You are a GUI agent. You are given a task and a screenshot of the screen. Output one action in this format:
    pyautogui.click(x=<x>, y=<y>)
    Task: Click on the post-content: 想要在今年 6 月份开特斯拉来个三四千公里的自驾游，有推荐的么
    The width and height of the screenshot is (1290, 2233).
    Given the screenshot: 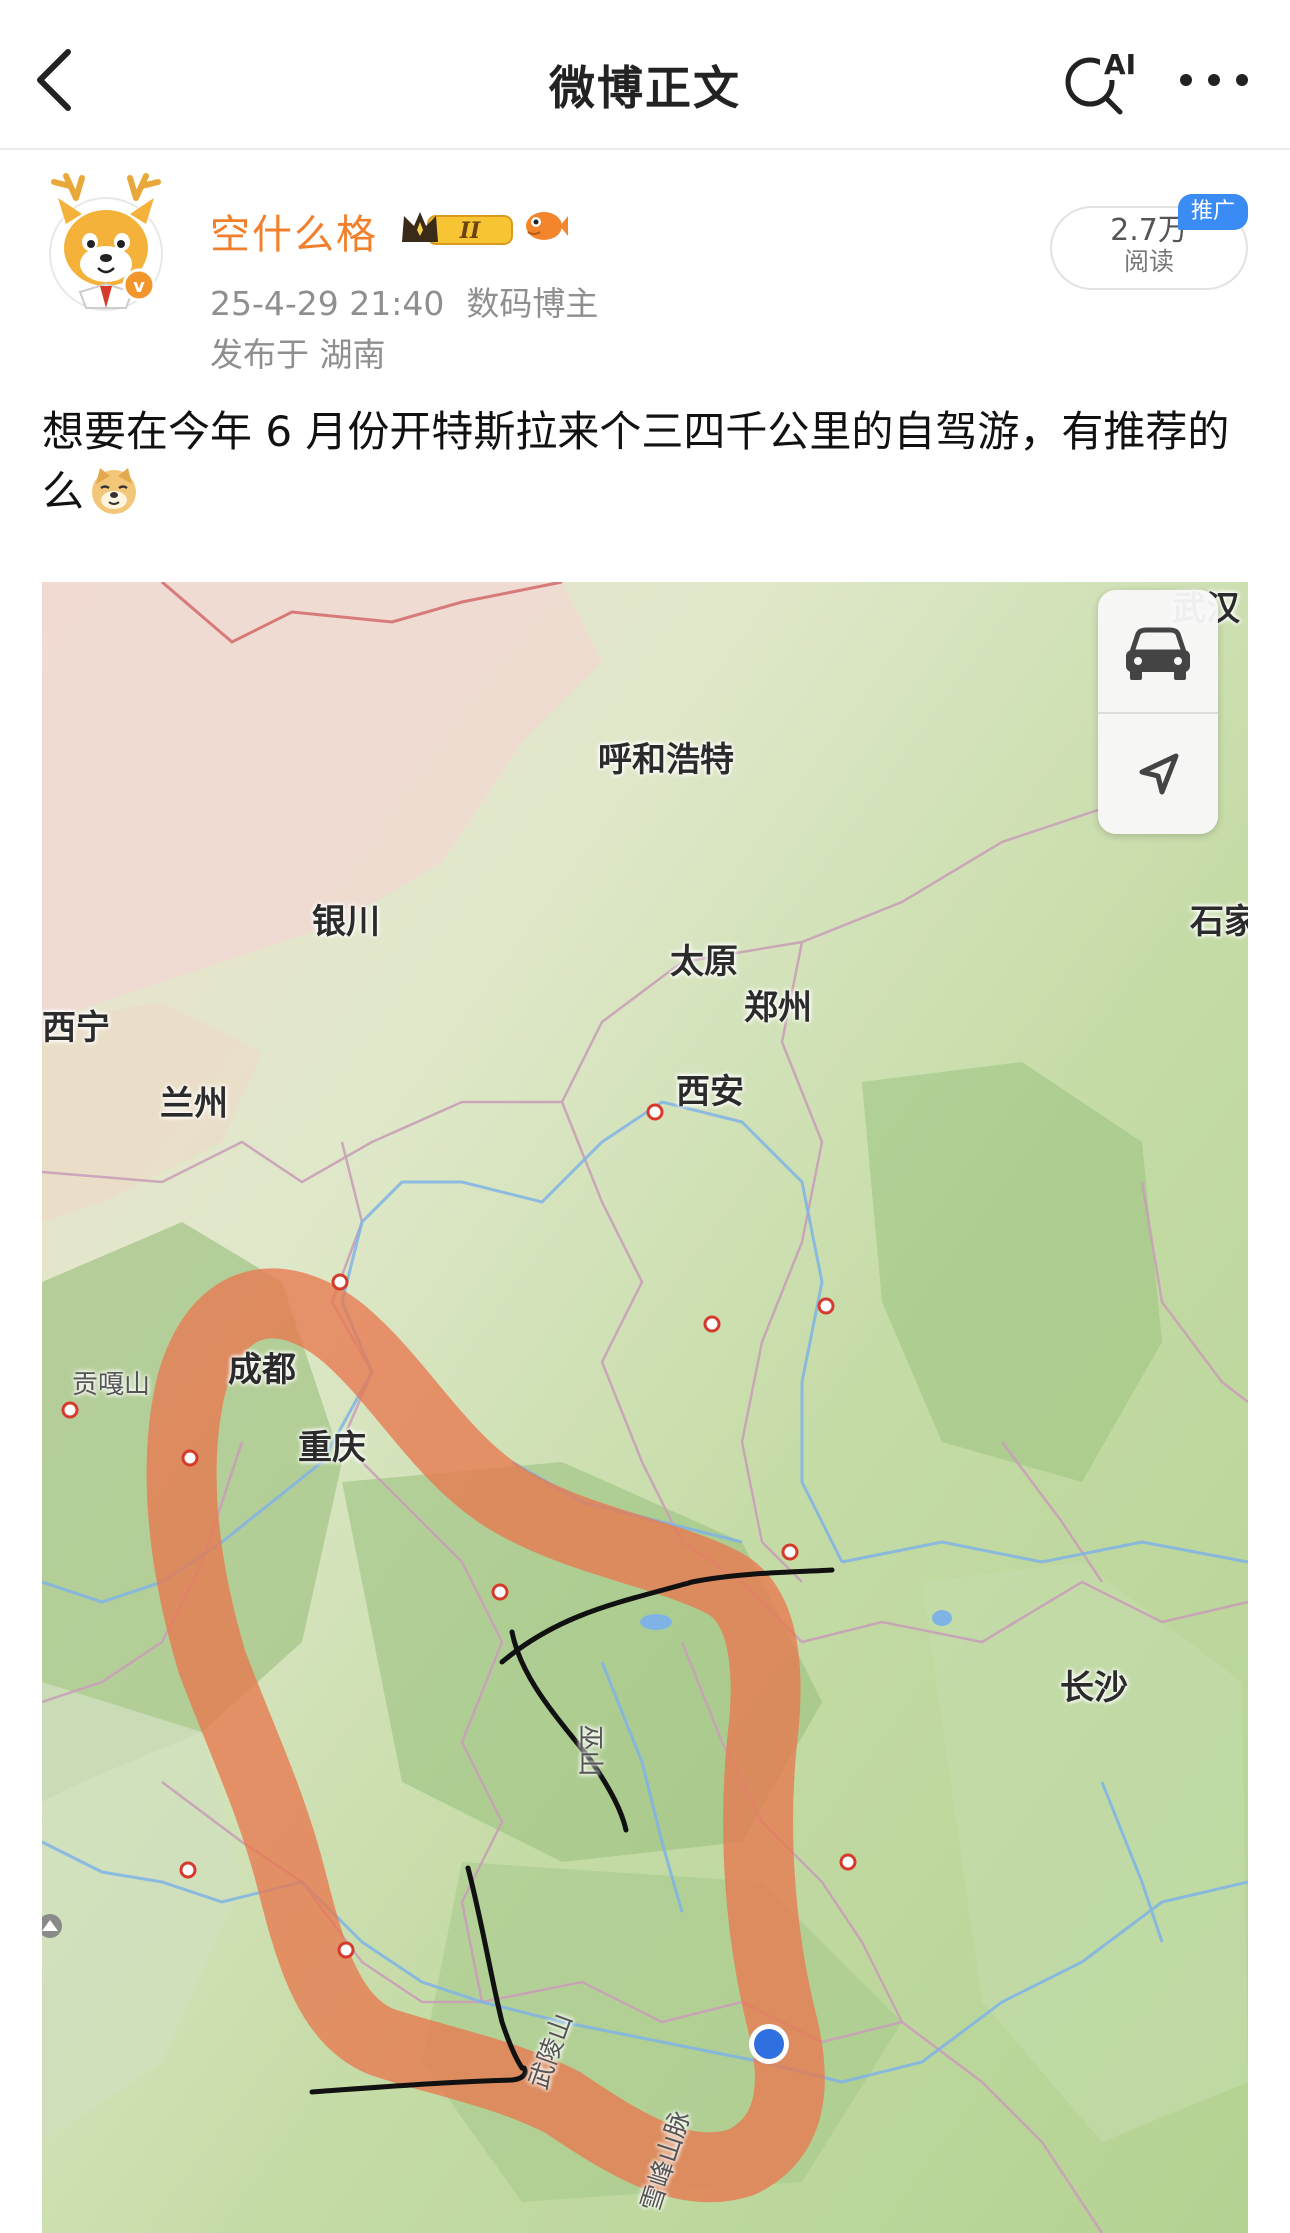 What is the action you would take?
    pyautogui.click(x=647, y=462)
    